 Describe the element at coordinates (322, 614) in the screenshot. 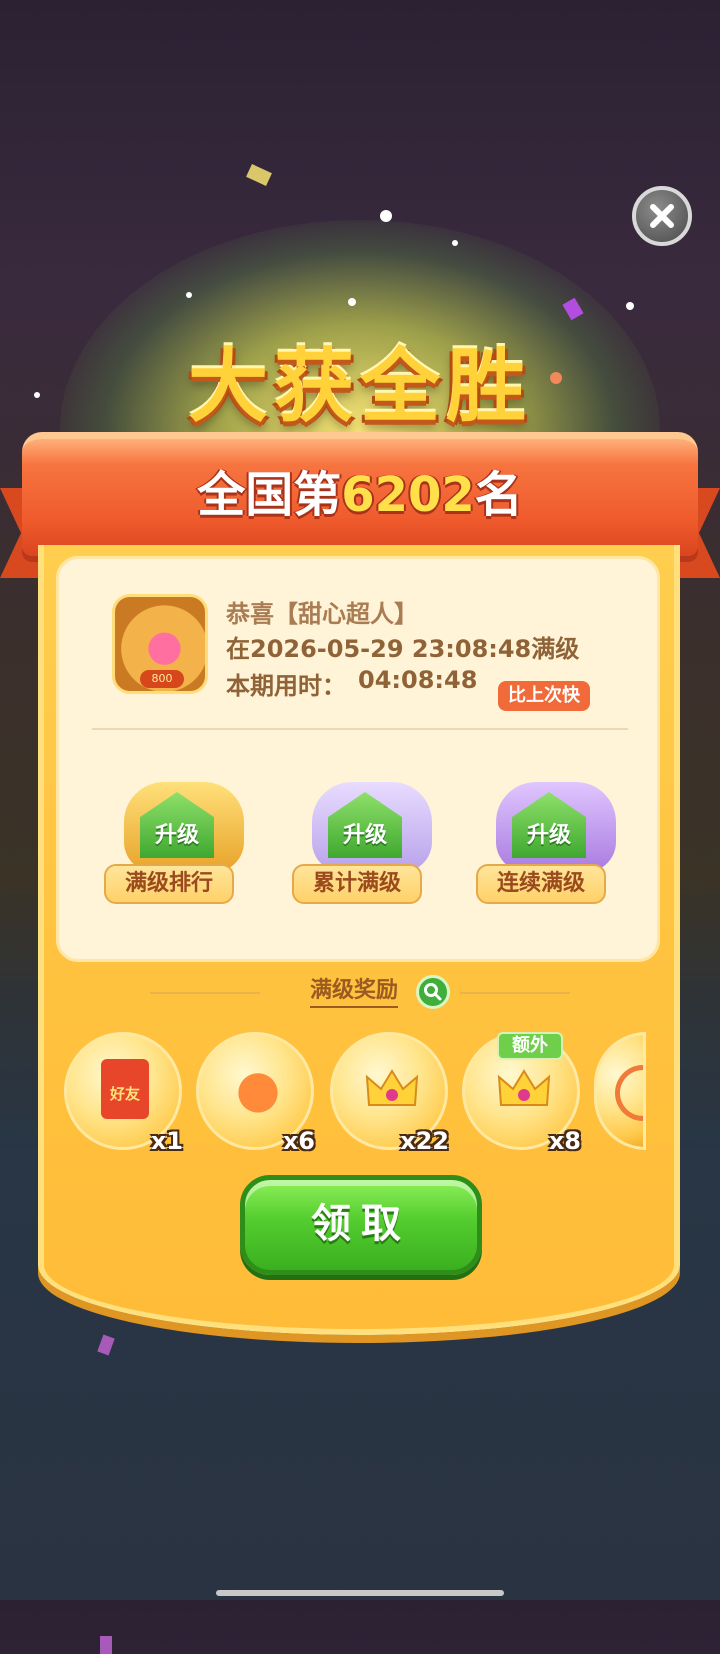

I see `congrats-text: 恭喜【甜心超人】` at that location.